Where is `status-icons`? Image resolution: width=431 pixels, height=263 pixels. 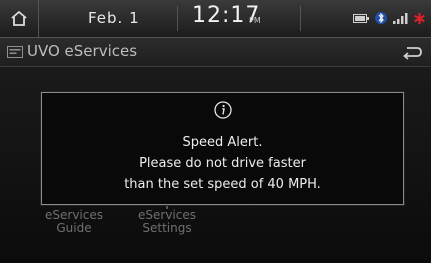
status-icons is located at coordinates (389, 18).